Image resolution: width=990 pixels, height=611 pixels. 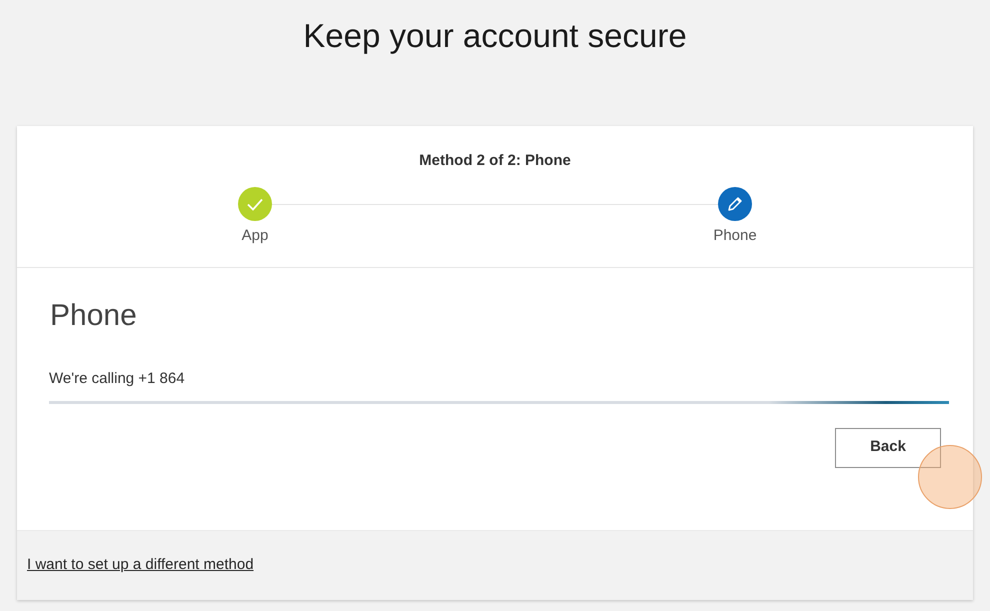 What do you see at coordinates (888, 448) in the screenshot?
I see `back-button: Back` at bounding box center [888, 448].